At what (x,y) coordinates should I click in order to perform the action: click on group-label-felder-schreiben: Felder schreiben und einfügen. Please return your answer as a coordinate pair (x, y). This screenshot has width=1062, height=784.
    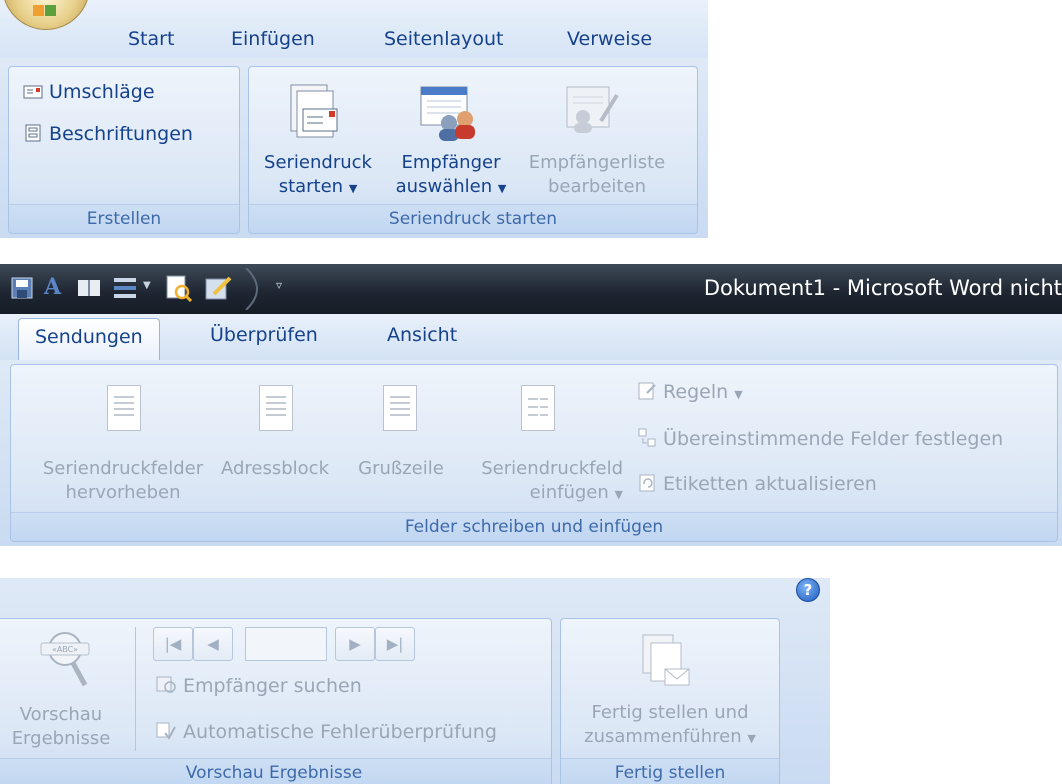
    Looking at the image, I should click on (534, 526).